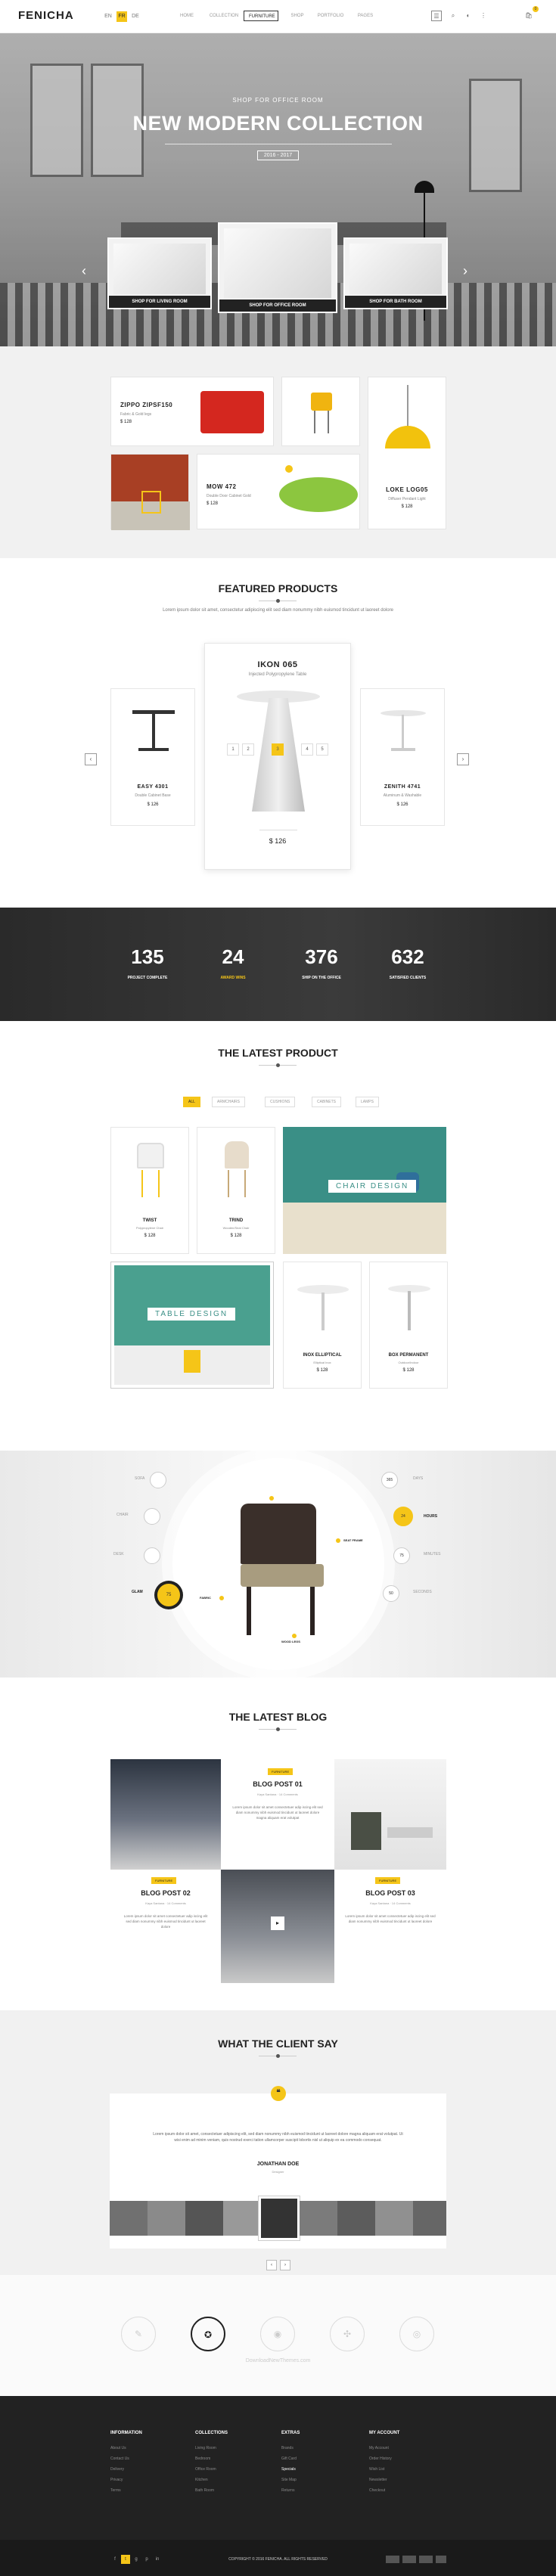 This screenshot has height=2576, width=556. I want to click on pen-icon: ✎, so click(138, 2334).